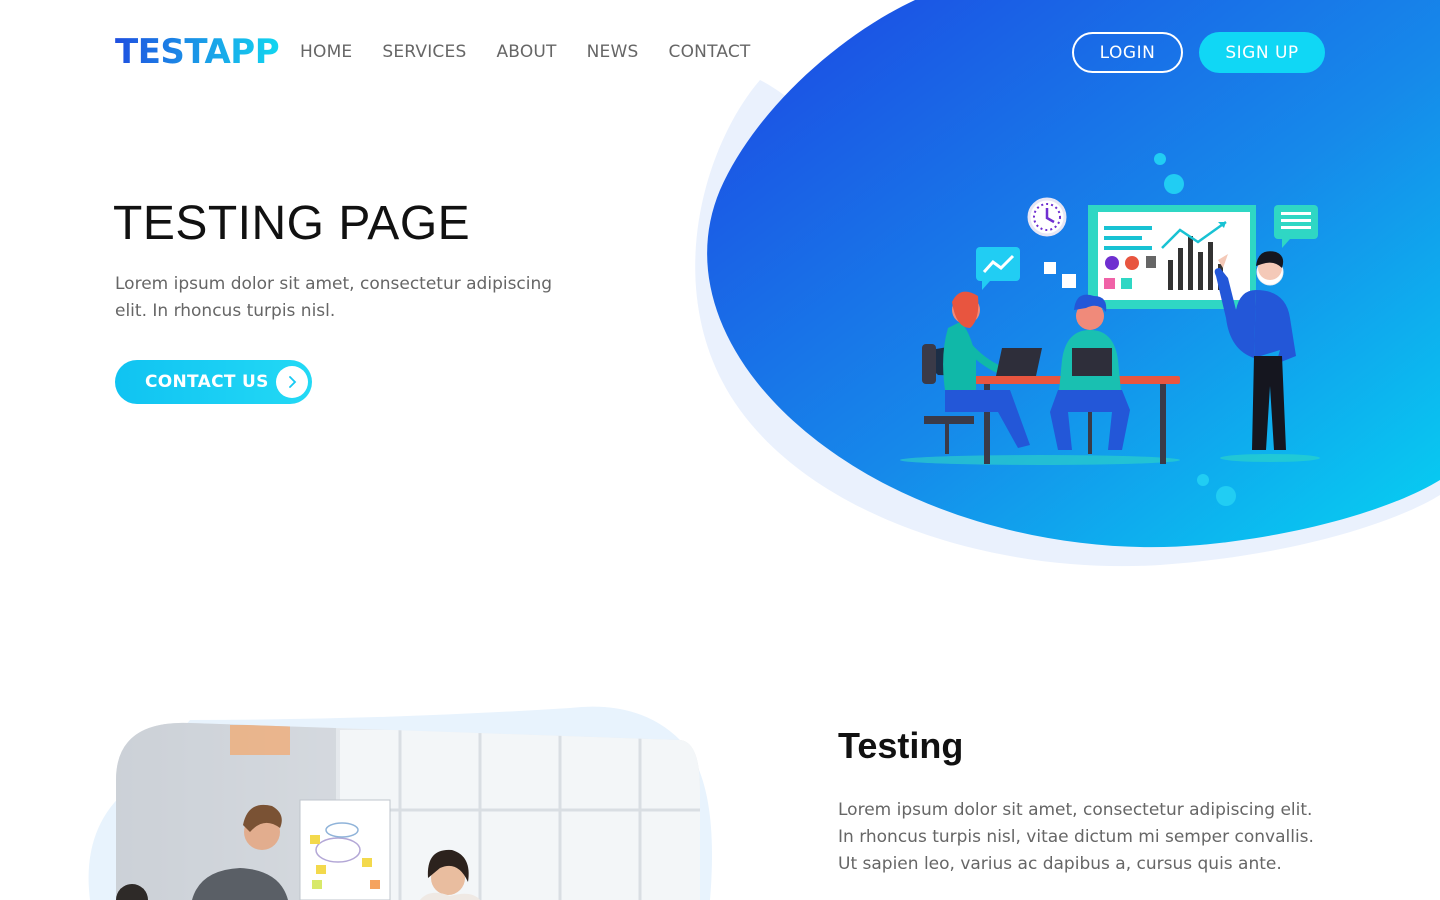 The image size is (1440, 900). What do you see at coordinates (1110, 329) in the screenshot?
I see `team-meeting-illustration` at bounding box center [1110, 329].